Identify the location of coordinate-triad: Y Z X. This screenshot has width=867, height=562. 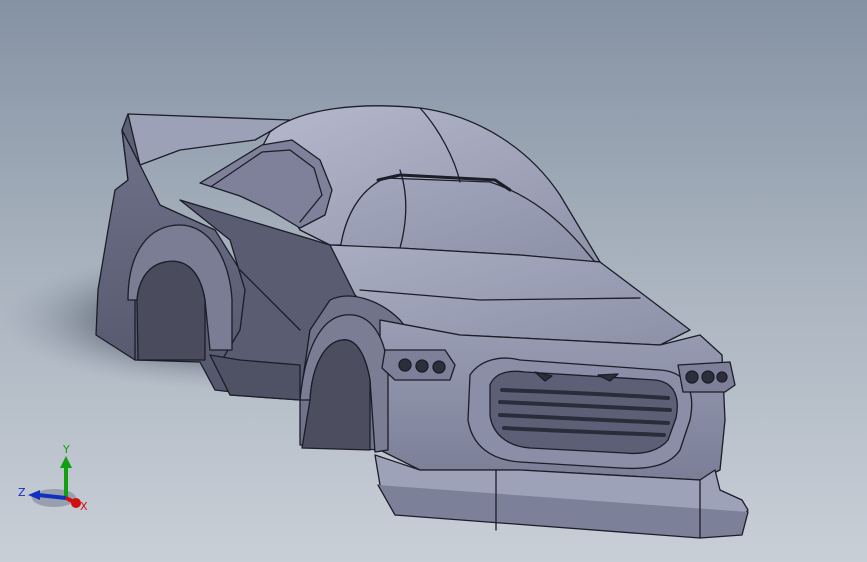
(53, 478).